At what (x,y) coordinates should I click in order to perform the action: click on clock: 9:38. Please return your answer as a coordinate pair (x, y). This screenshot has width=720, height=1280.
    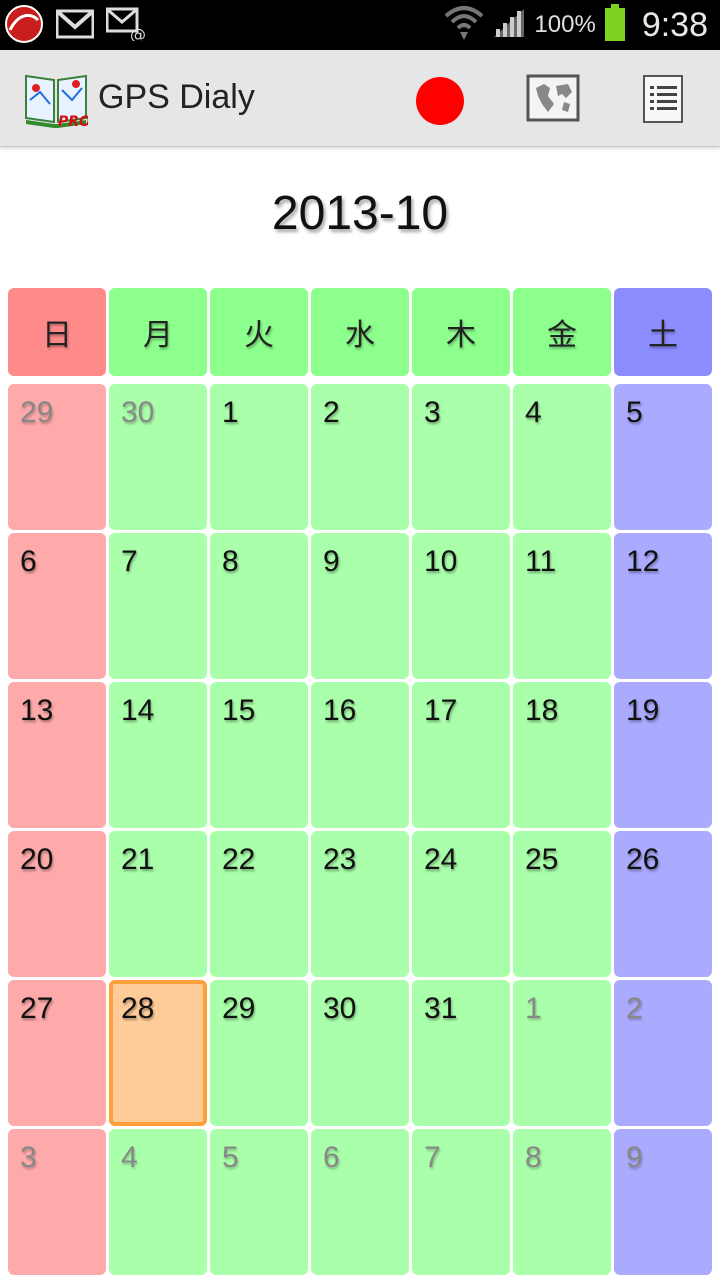
    Looking at the image, I should click on (674, 24).